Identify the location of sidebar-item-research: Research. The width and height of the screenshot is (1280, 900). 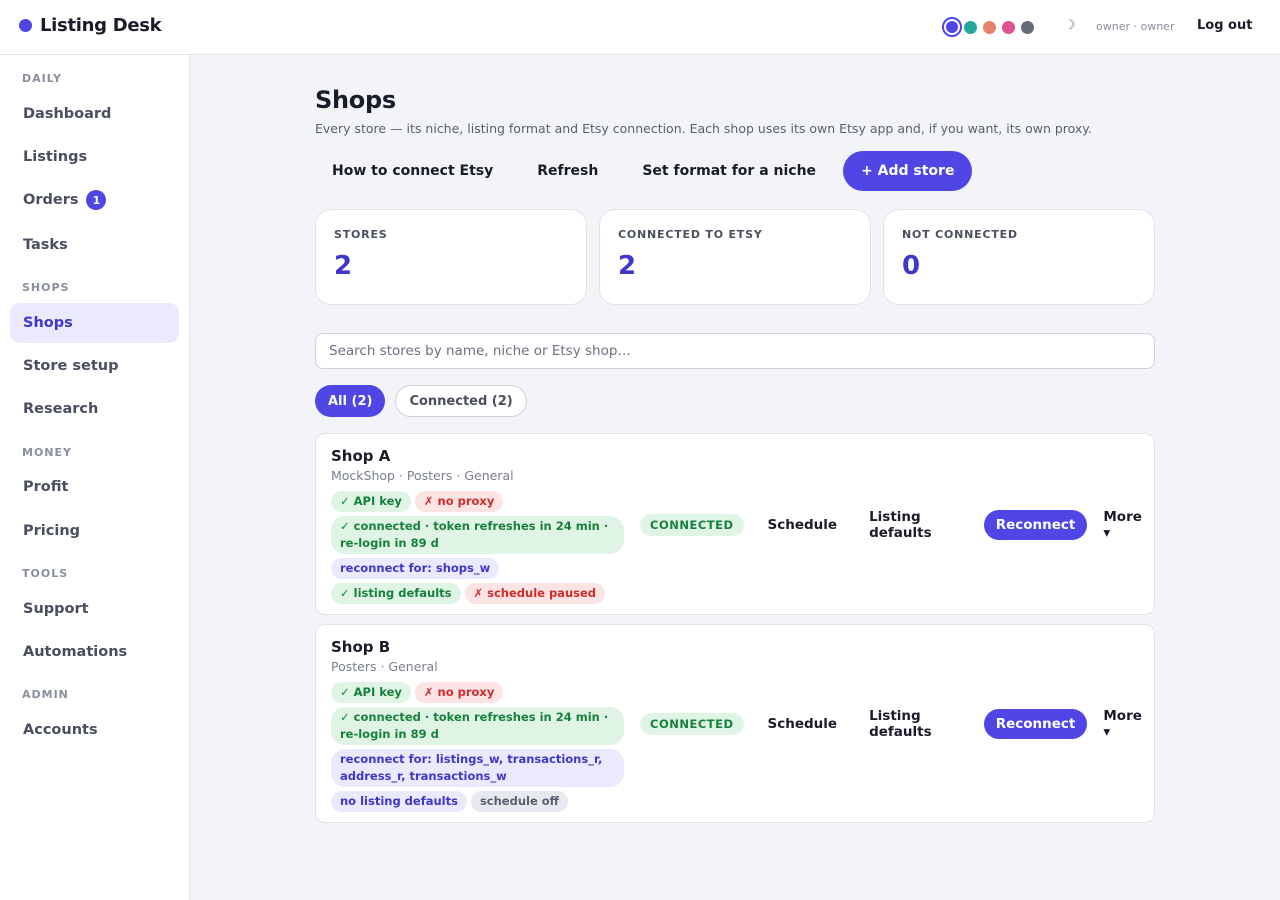
(94, 409).